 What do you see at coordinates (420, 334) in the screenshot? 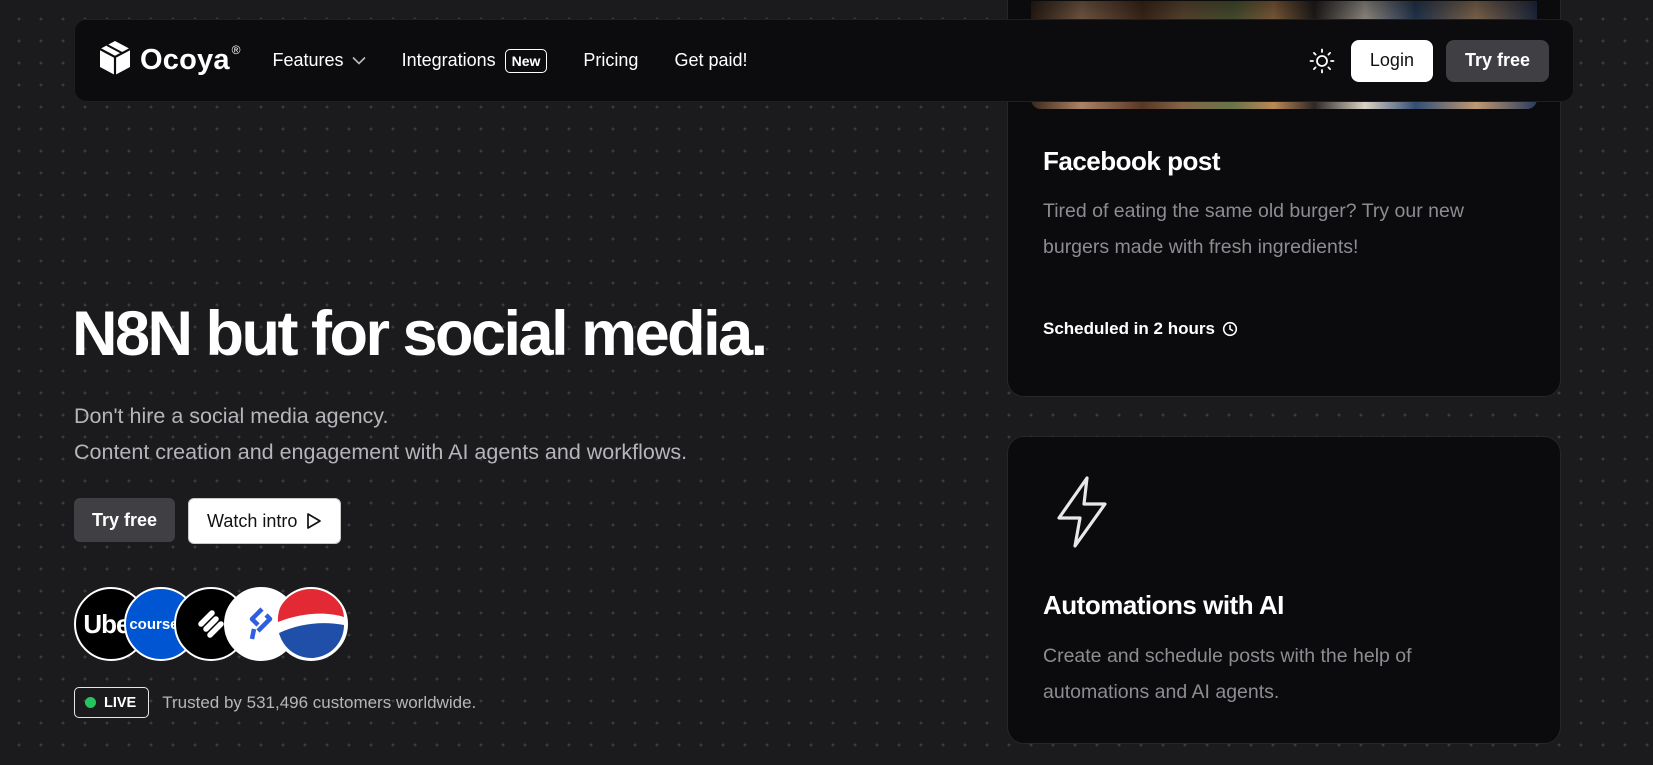
I see `hero-title: N8N but for social media.` at bounding box center [420, 334].